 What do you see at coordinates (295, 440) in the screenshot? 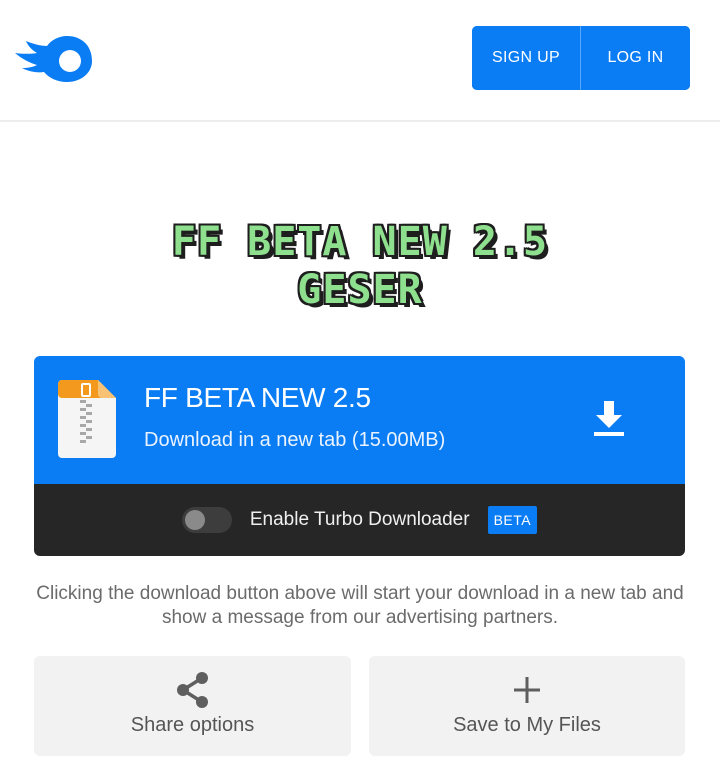
I see `download-subtitle: Download in a new tab (15.00MB)` at bounding box center [295, 440].